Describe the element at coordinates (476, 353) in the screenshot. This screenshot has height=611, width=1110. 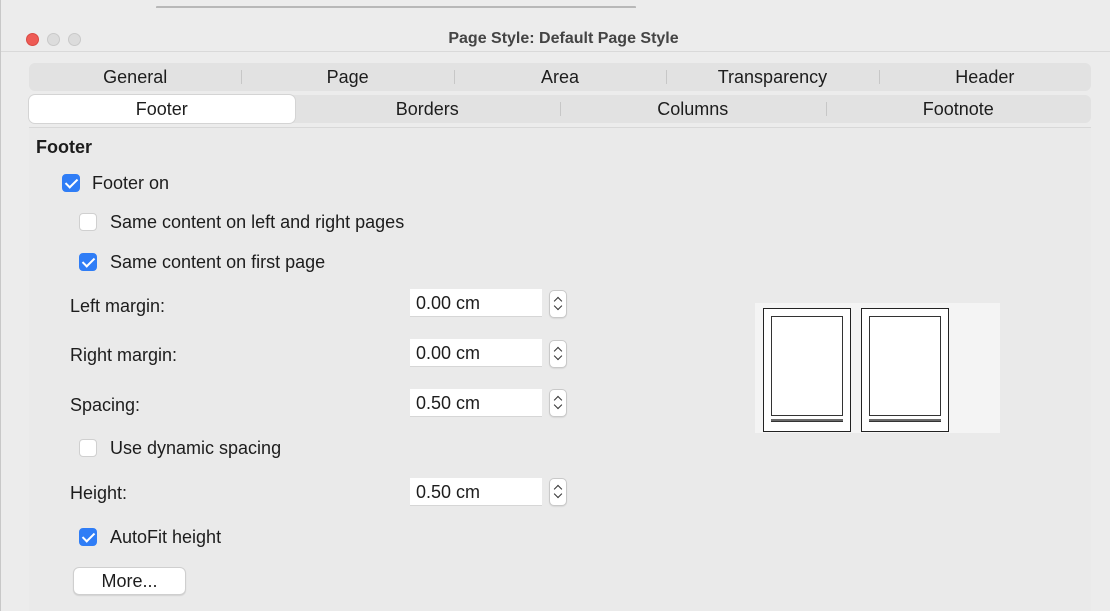
I see `right-margin-field: 0.00 cm` at that location.